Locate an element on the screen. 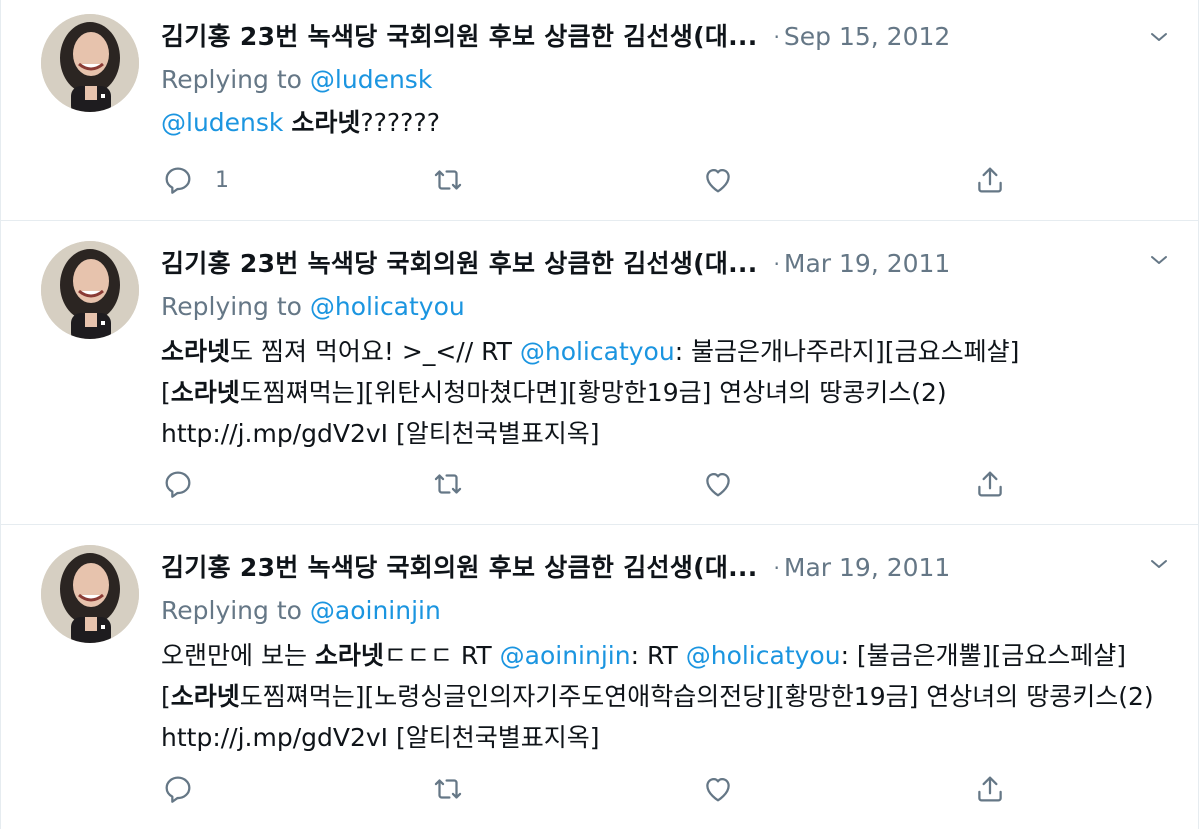 The image size is (1199, 829). tweet-text-segment: : RT is located at coordinates (658, 655).